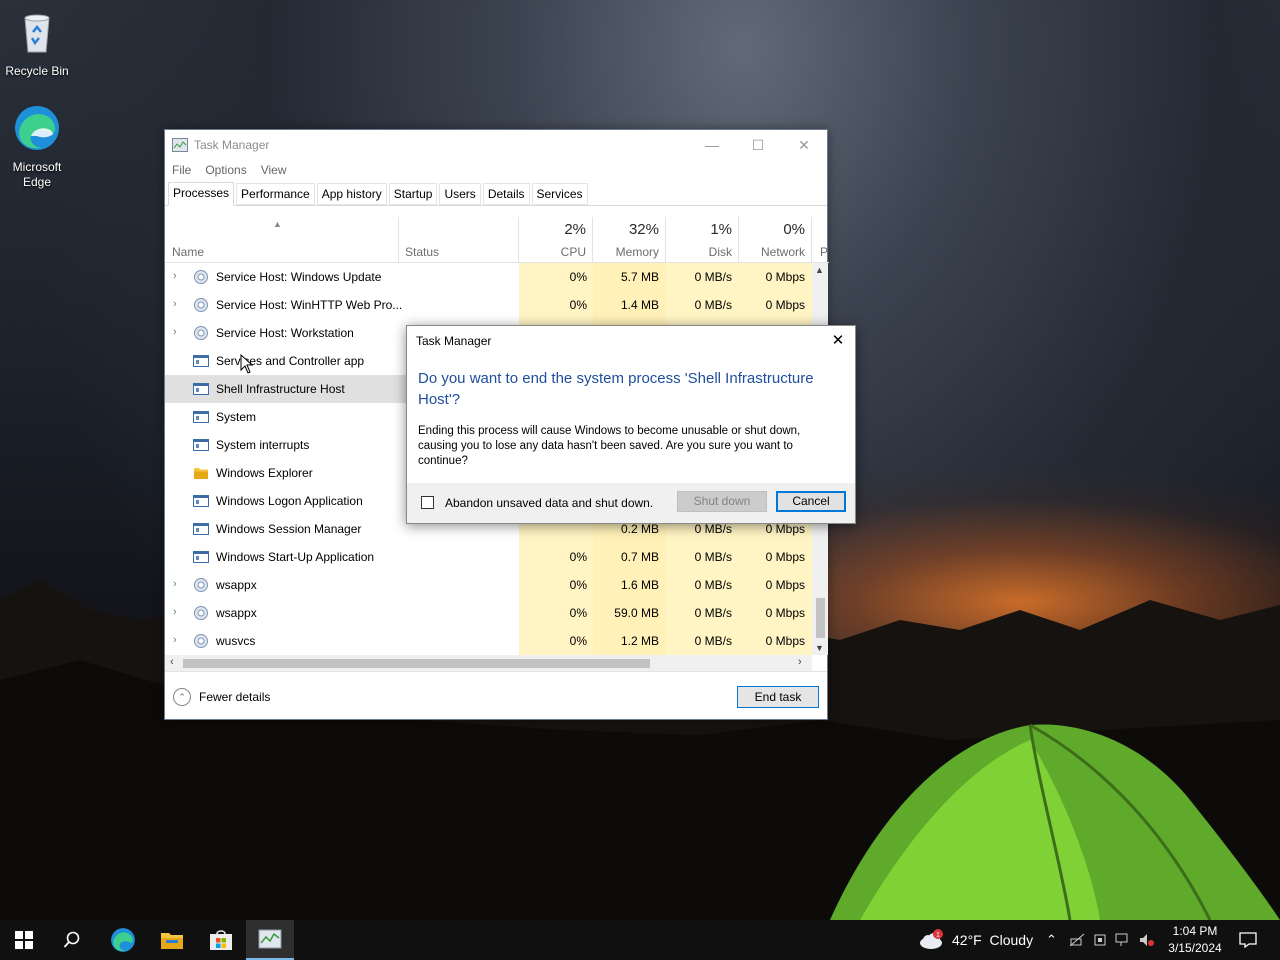 Image resolution: width=1280 pixels, height=960 pixels. Describe the element at coordinates (235, 697) in the screenshot. I see `fewer-details-label: Fewer details` at that location.